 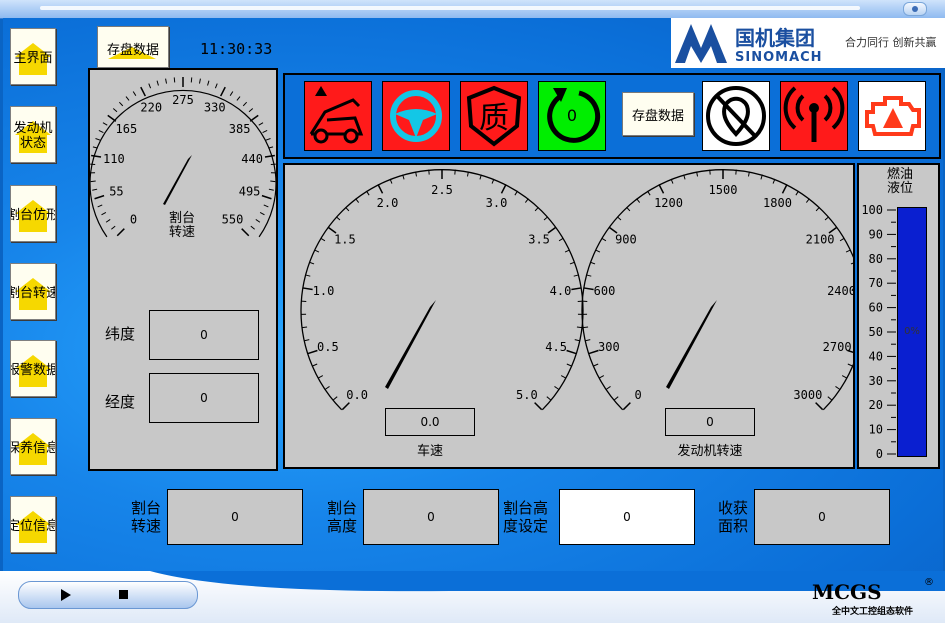 What do you see at coordinates (876, 430) in the screenshot?
I see `fuel-scale-label: 10` at bounding box center [876, 430].